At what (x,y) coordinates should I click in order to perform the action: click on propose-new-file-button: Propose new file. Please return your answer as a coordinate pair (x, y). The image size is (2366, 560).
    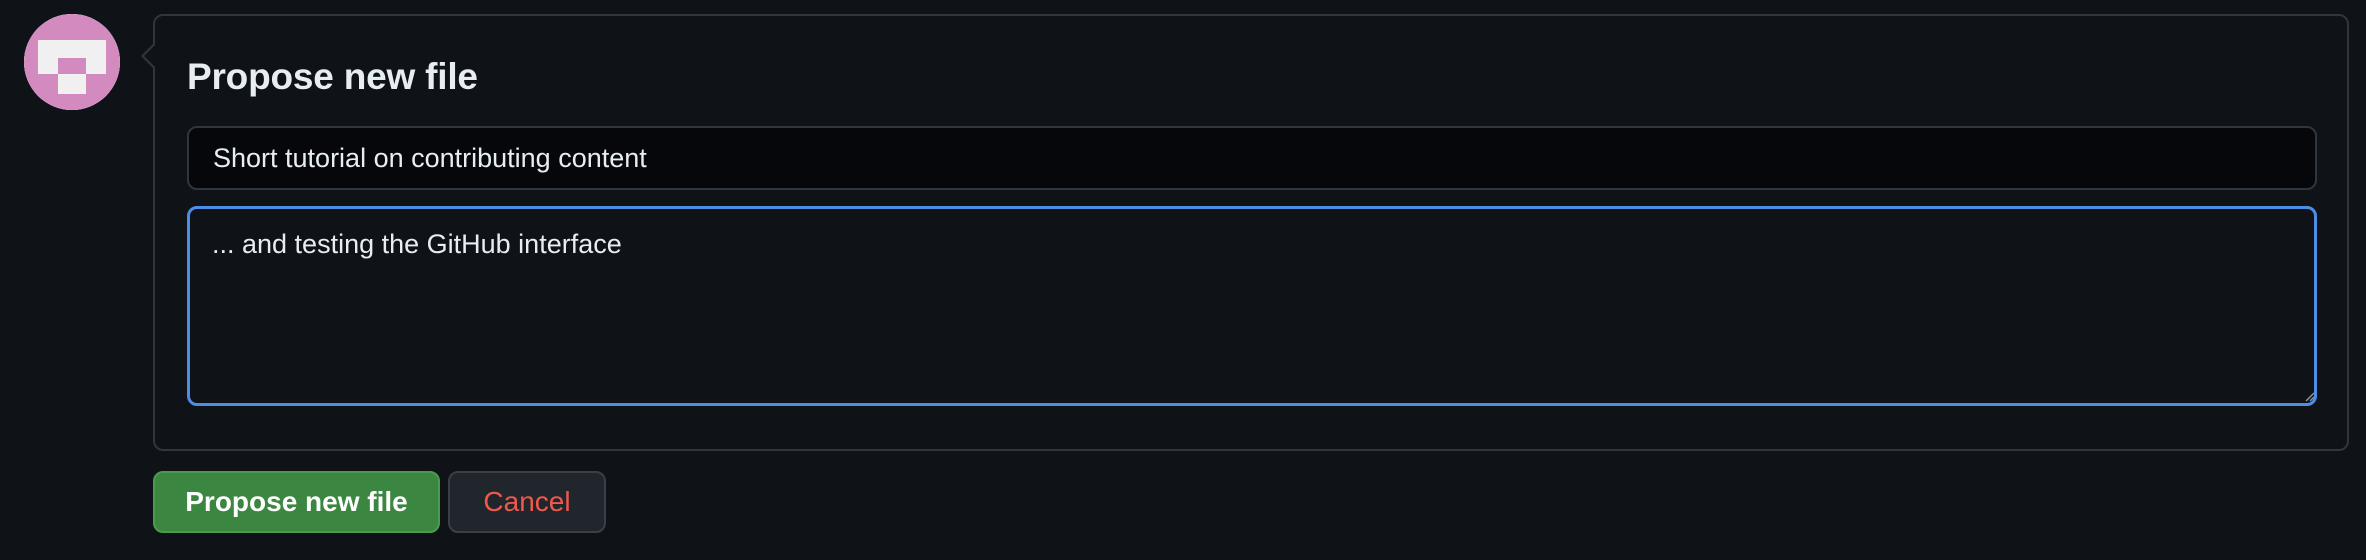
    Looking at the image, I should click on (296, 502).